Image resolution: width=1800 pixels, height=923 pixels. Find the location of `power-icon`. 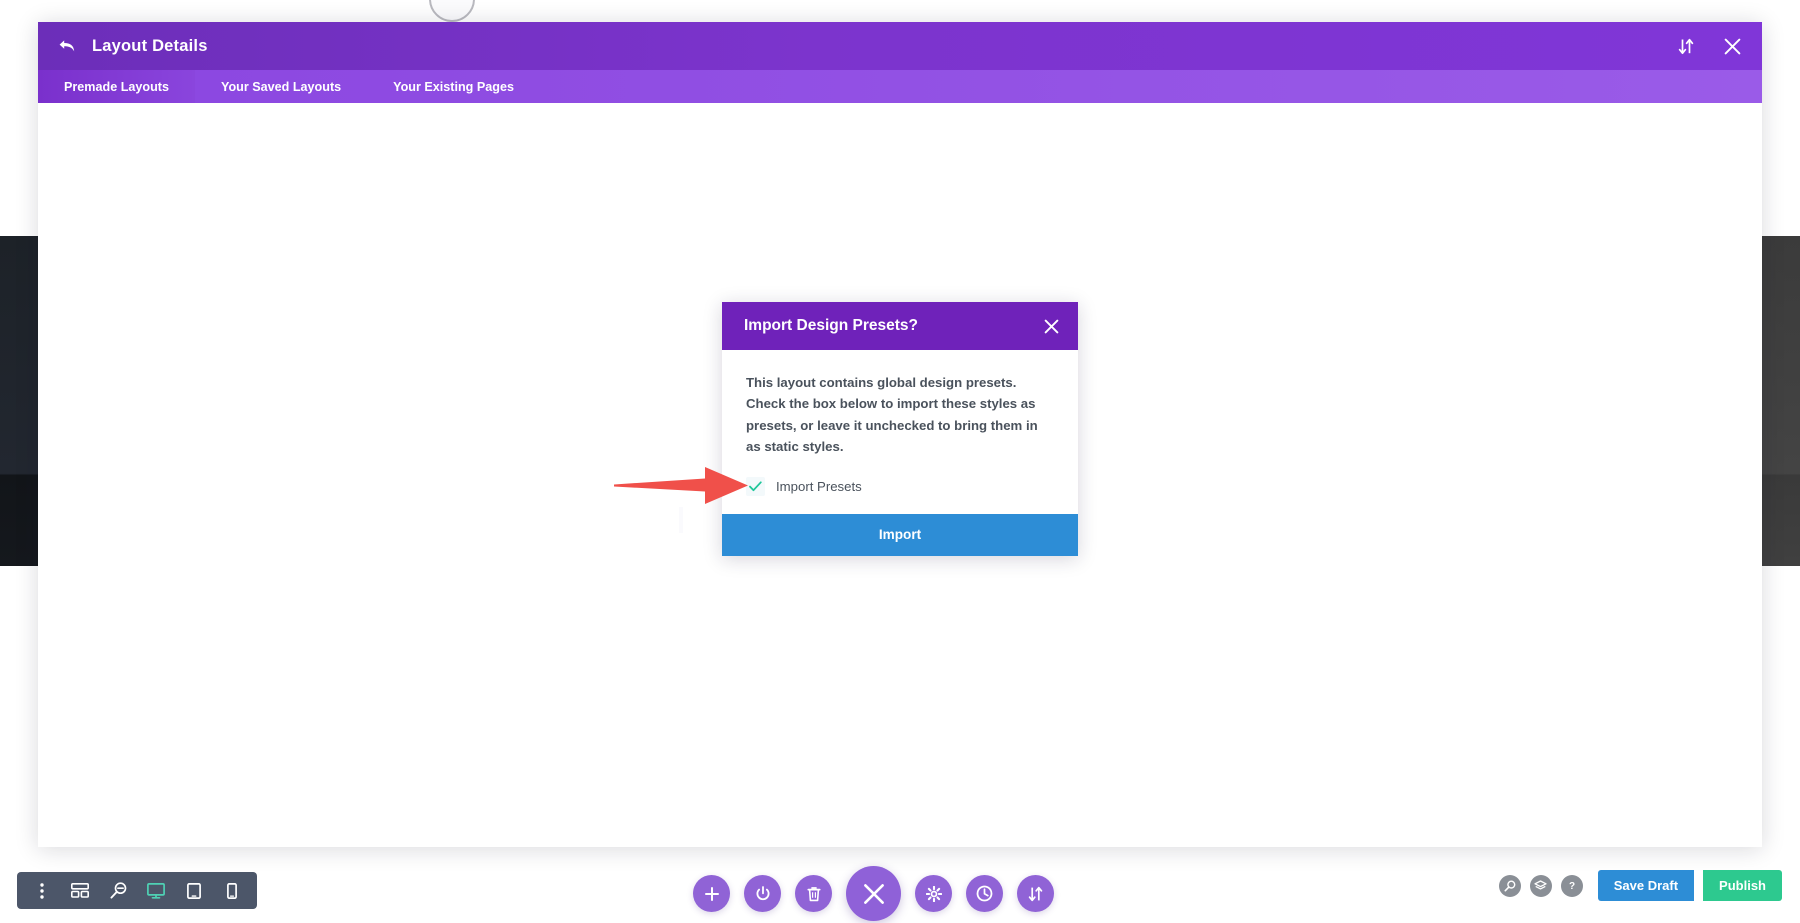

power-icon is located at coordinates (762, 893).